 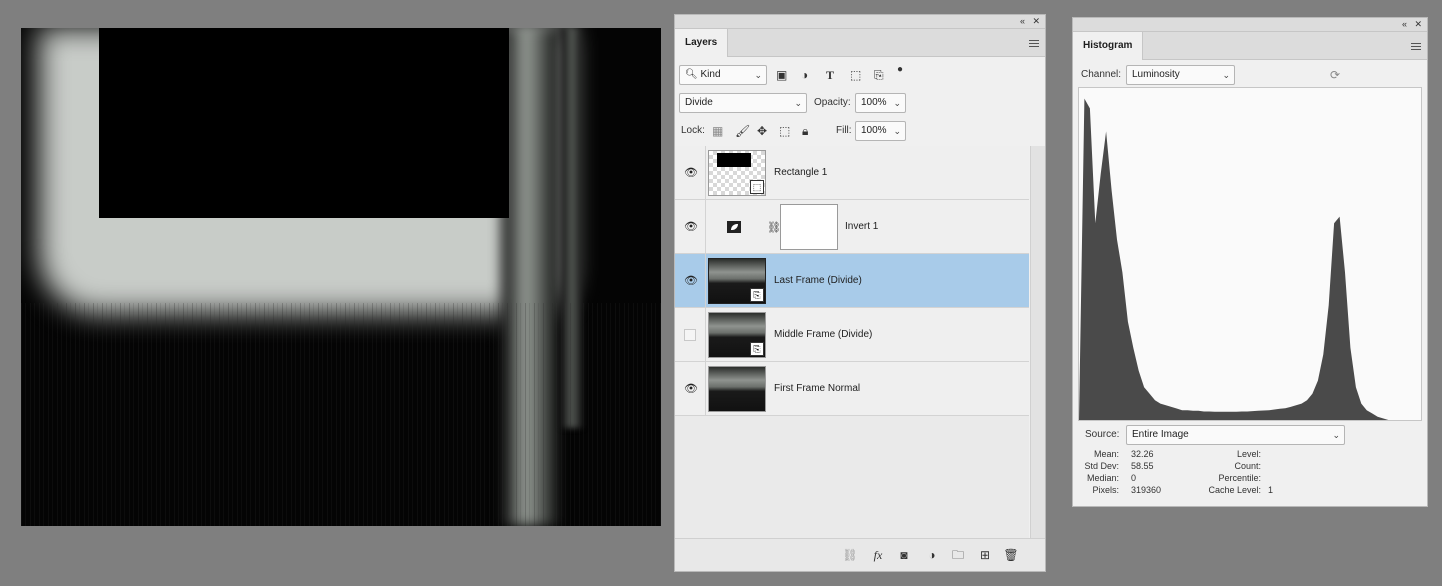 What do you see at coordinates (860, 22) in the screenshot?
I see `layers-panel-titlebar: « ✕` at bounding box center [860, 22].